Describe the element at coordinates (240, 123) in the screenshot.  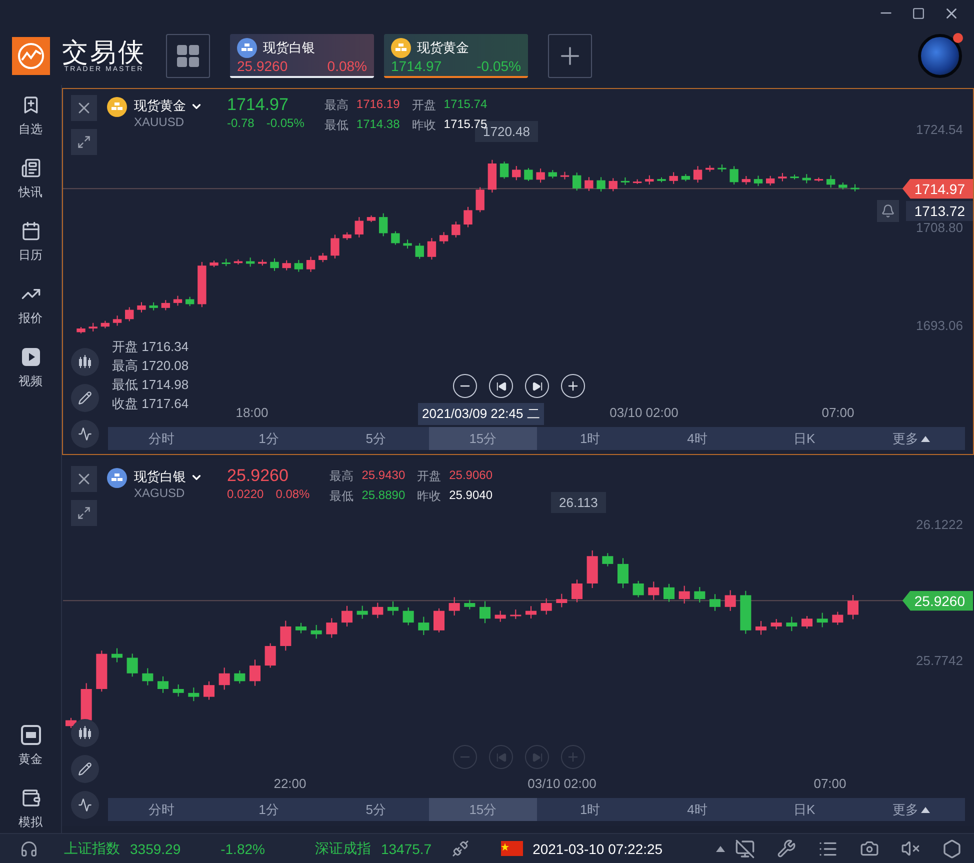
I see `change-text: -0.78` at that location.